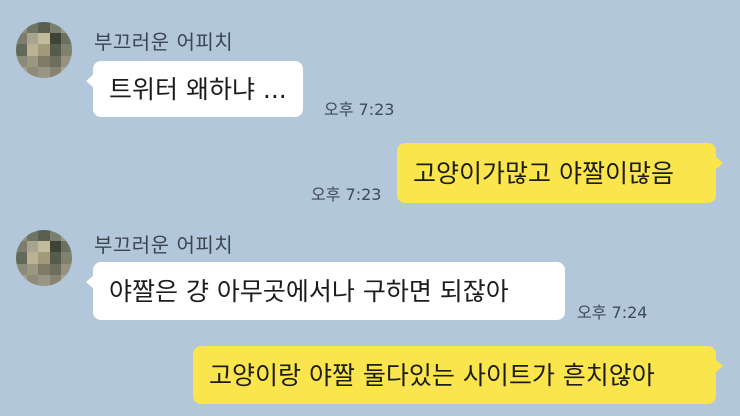 The width and height of the screenshot is (740, 416). What do you see at coordinates (543, 173) in the screenshot?
I see `message-text: 고양이가많고 야짤이많음` at bounding box center [543, 173].